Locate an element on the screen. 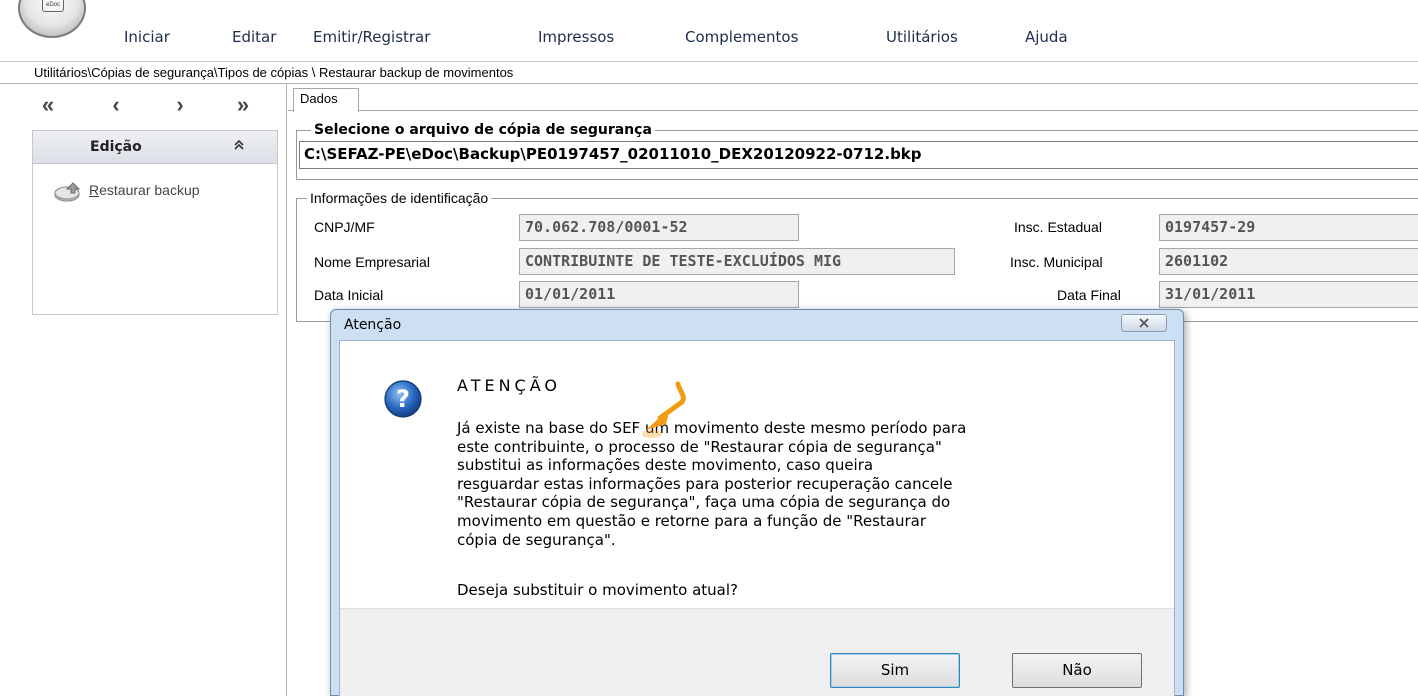  menu-emitir-registrar: Emitir/Registrar is located at coordinates (371, 37).